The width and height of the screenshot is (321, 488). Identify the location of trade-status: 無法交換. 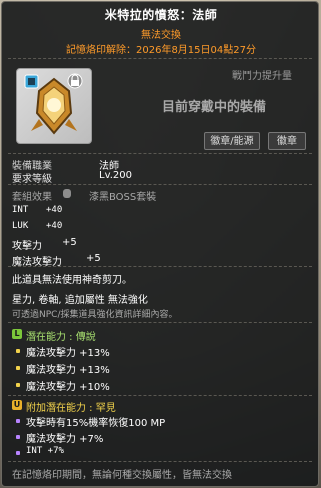
(161, 35).